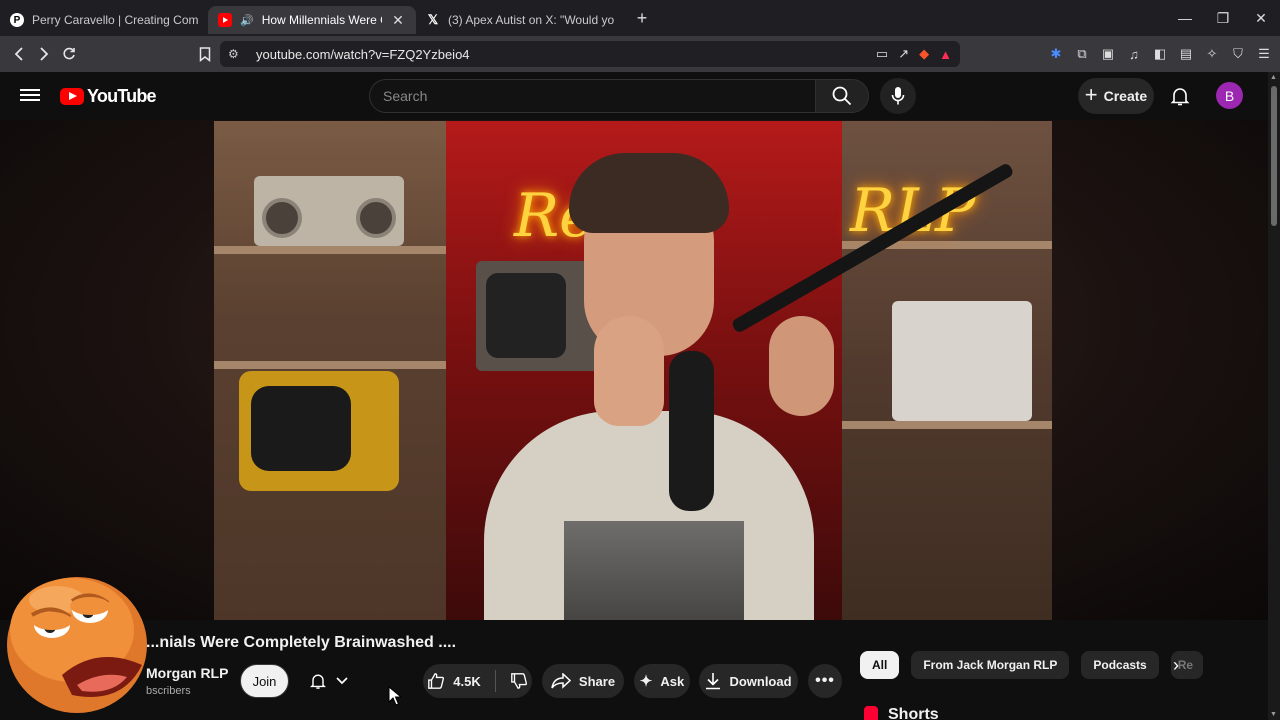  What do you see at coordinates (363, 54) in the screenshot?
I see `url-text: youtube.com/watch?v=FZQ2Yzbeio4` at bounding box center [363, 54].